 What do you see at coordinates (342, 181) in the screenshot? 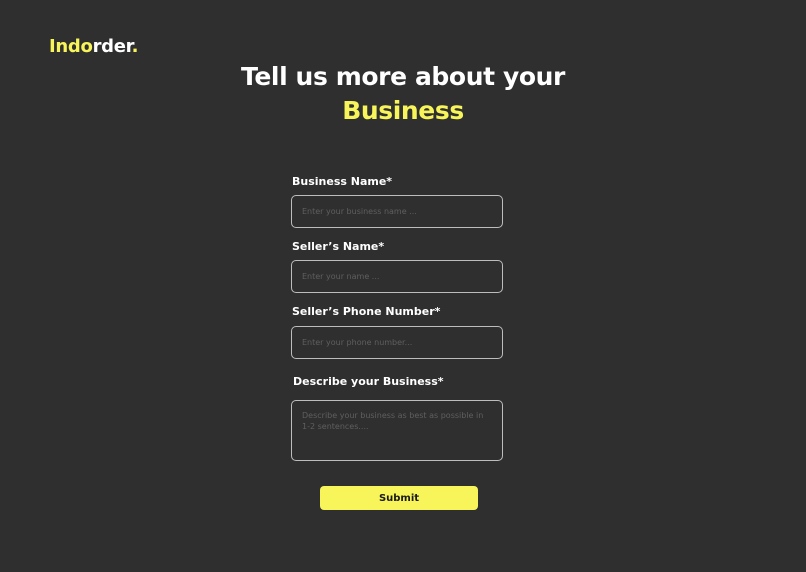
I see `business-name-label: Business Name*` at bounding box center [342, 181].